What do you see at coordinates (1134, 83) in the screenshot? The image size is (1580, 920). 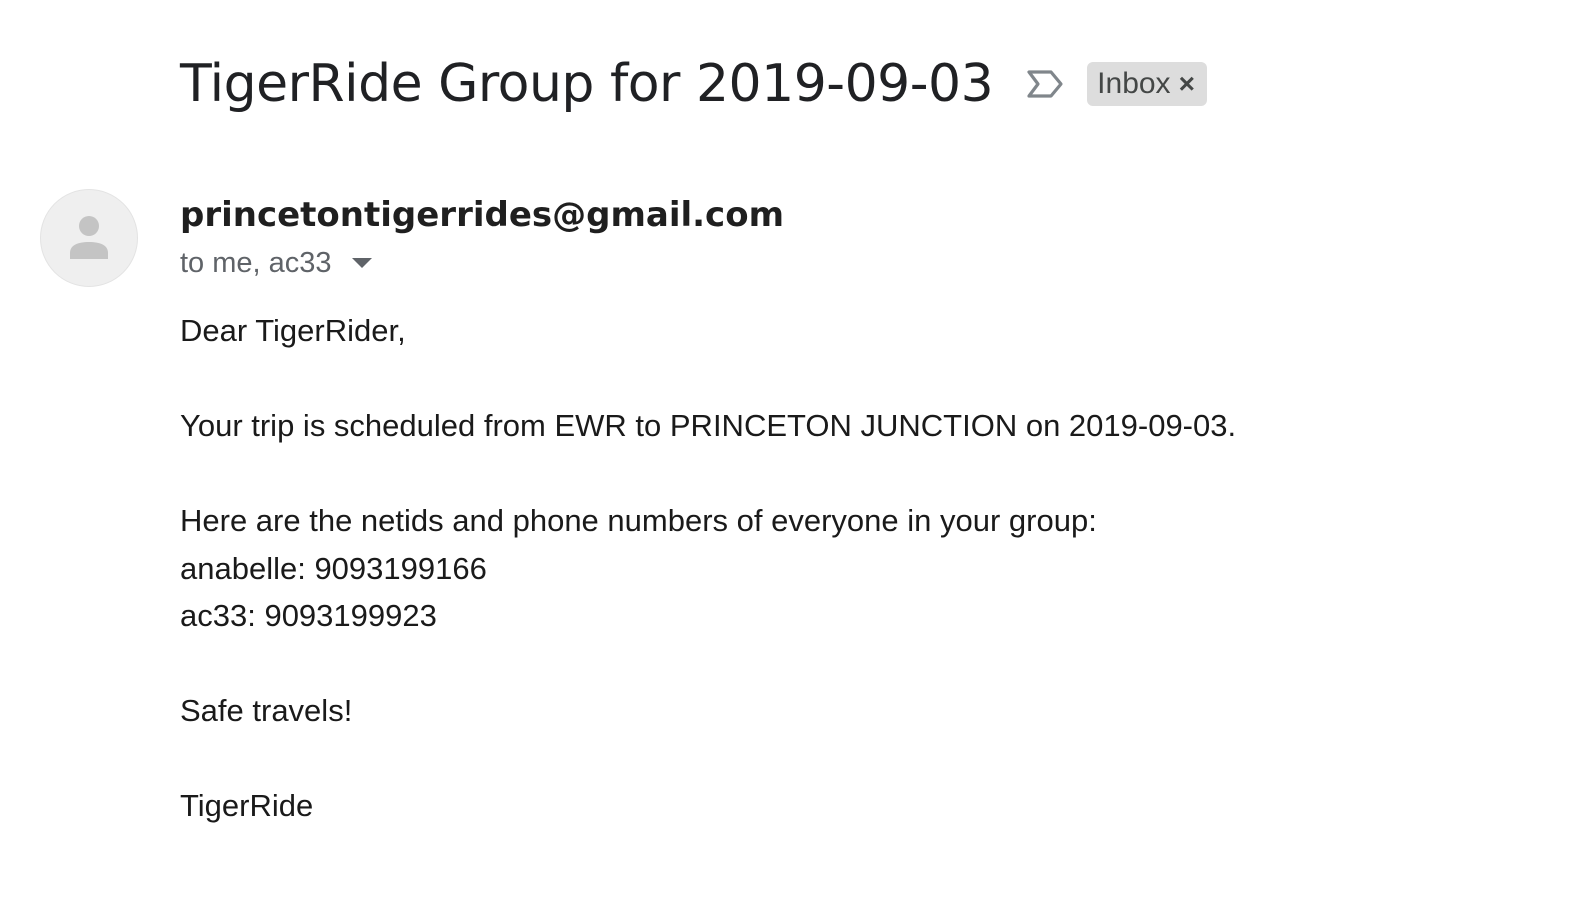 I see `label-chip-text: Inbox` at bounding box center [1134, 83].